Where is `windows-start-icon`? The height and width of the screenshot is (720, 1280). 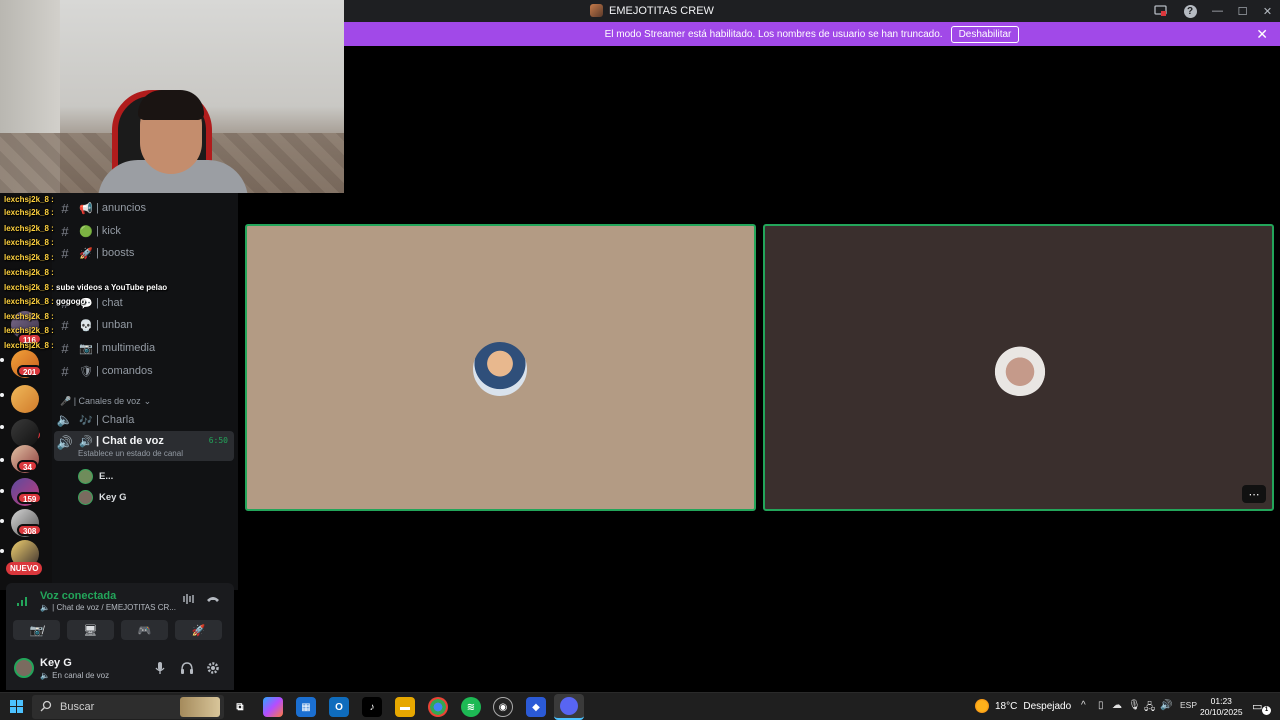 windows-start-icon is located at coordinates (16, 706).